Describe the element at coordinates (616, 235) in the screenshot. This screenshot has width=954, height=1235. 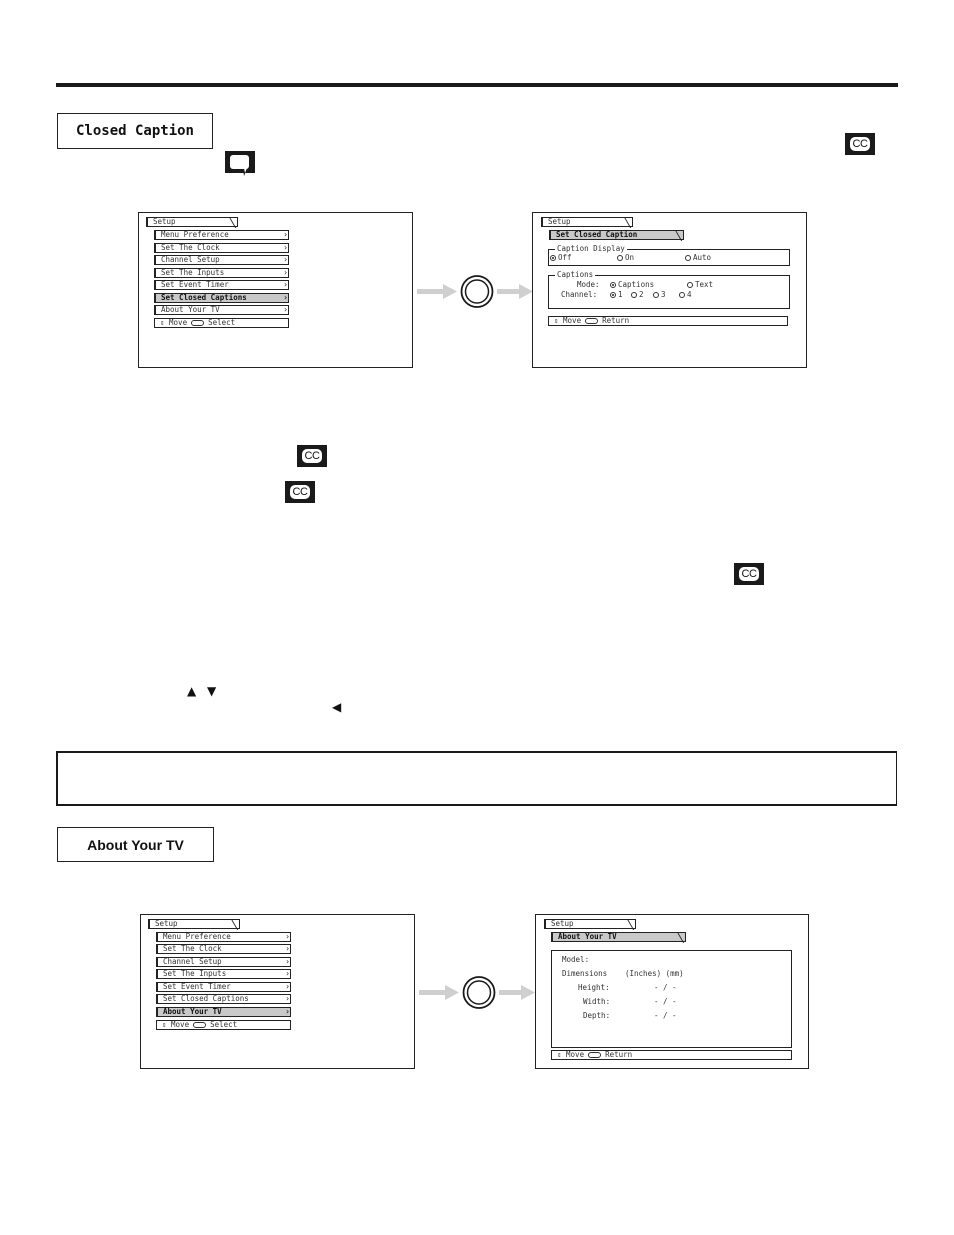
I see `subtab-set-closed-caption: Set Closed Caption` at that location.